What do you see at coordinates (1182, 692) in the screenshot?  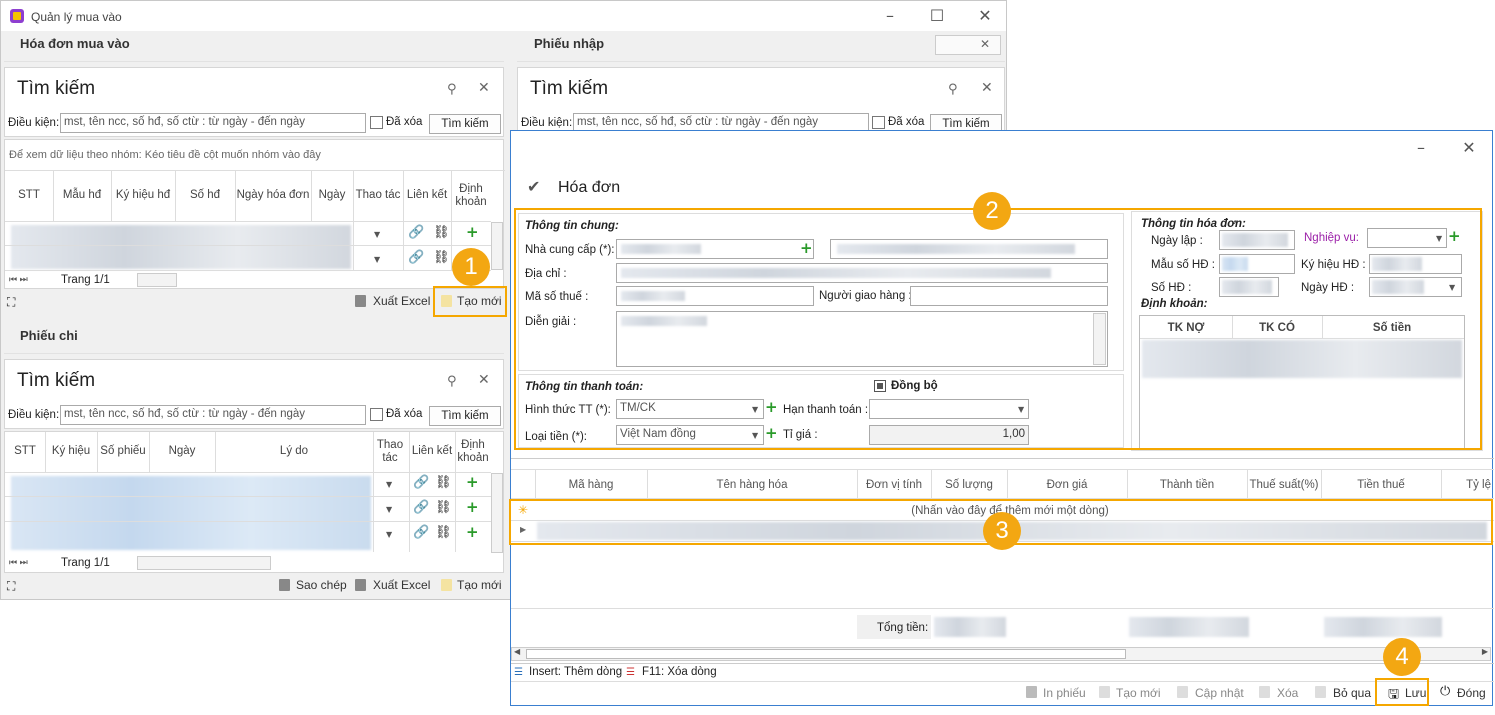 I see `edit-icon` at bounding box center [1182, 692].